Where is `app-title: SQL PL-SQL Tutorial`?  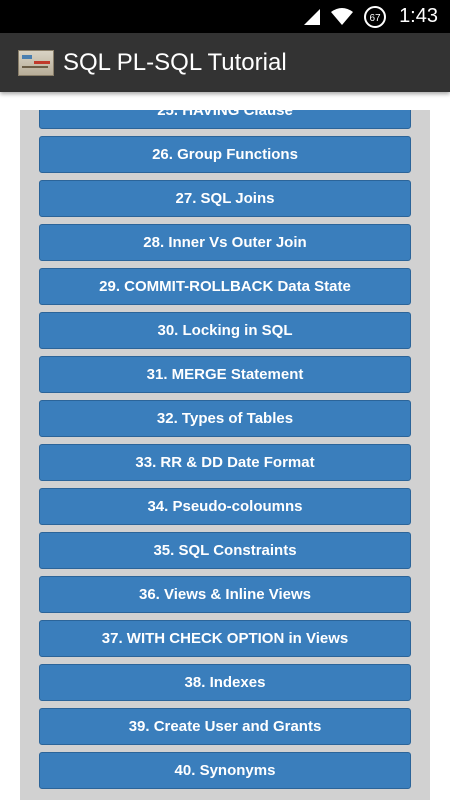 app-title: SQL PL-SQL Tutorial is located at coordinates (175, 62).